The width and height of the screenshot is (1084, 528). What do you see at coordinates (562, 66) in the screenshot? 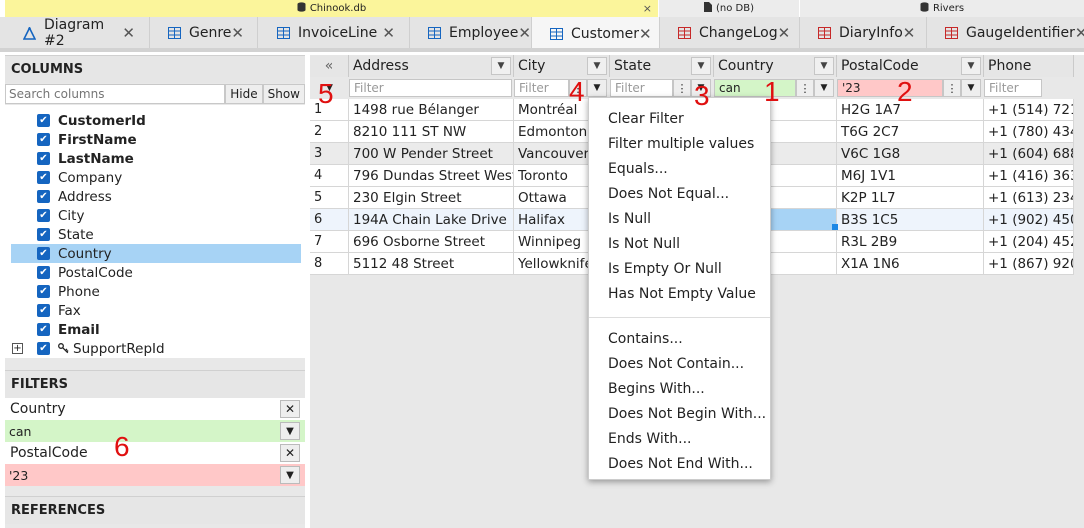
I see `header-city: City ▼` at bounding box center [562, 66].